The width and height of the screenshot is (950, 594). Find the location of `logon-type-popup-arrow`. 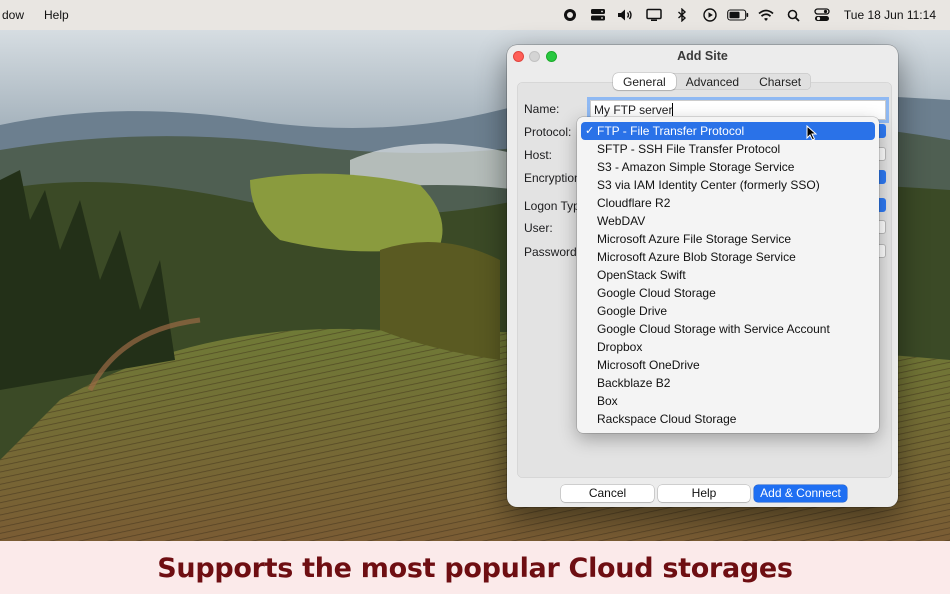

logon-type-popup-arrow is located at coordinates (882, 205).